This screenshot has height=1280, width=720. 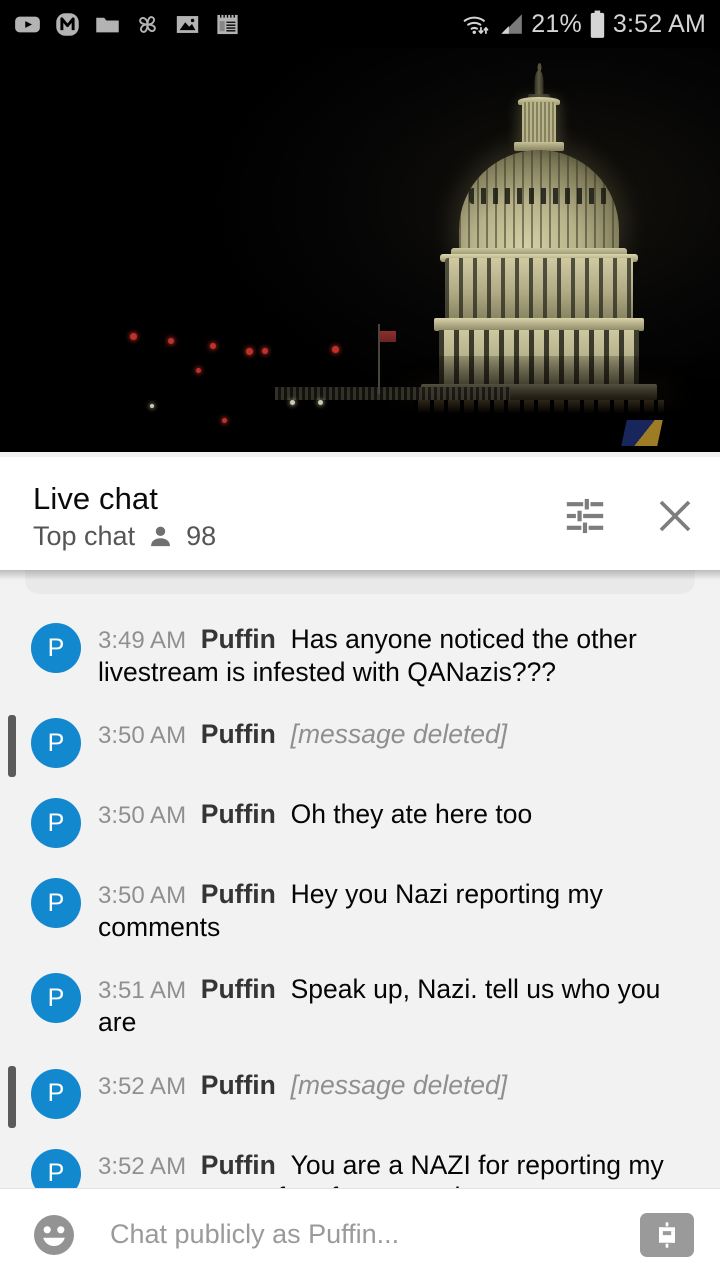 What do you see at coordinates (147, 24) in the screenshot?
I see `pinwheel-icon` at bounding box center [147, 24].